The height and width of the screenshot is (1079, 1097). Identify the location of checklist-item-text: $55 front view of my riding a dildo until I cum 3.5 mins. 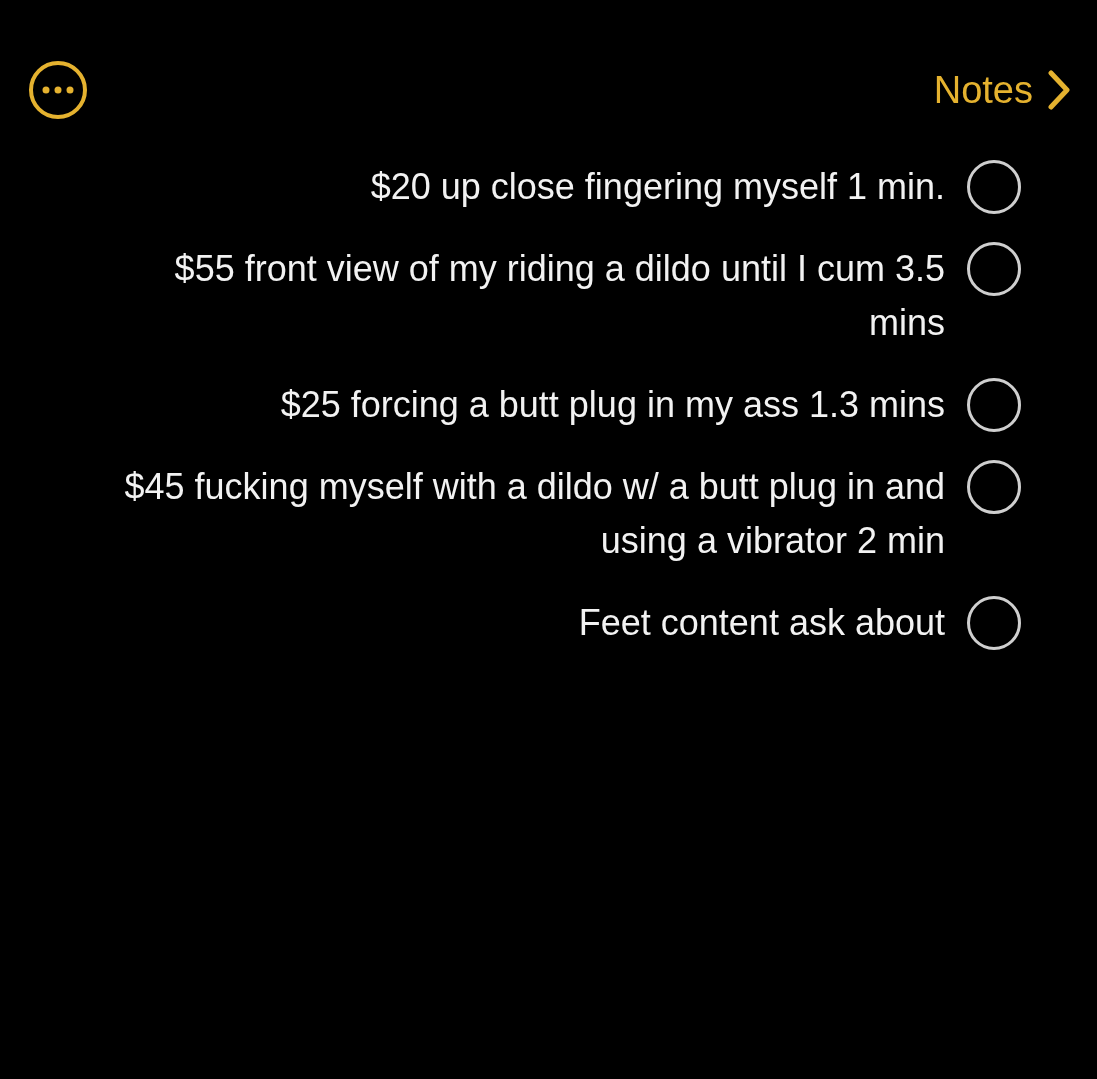
(559, 296).